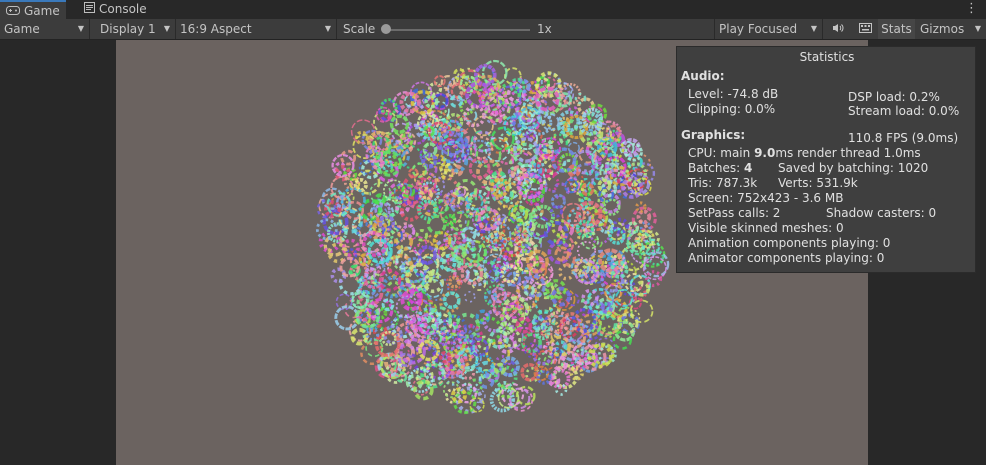 The height and width of the screenshot is (465, 986). Describe the element at coordinates (386, 29) in the screenshot. I see `scale-slider-handle` at that location.